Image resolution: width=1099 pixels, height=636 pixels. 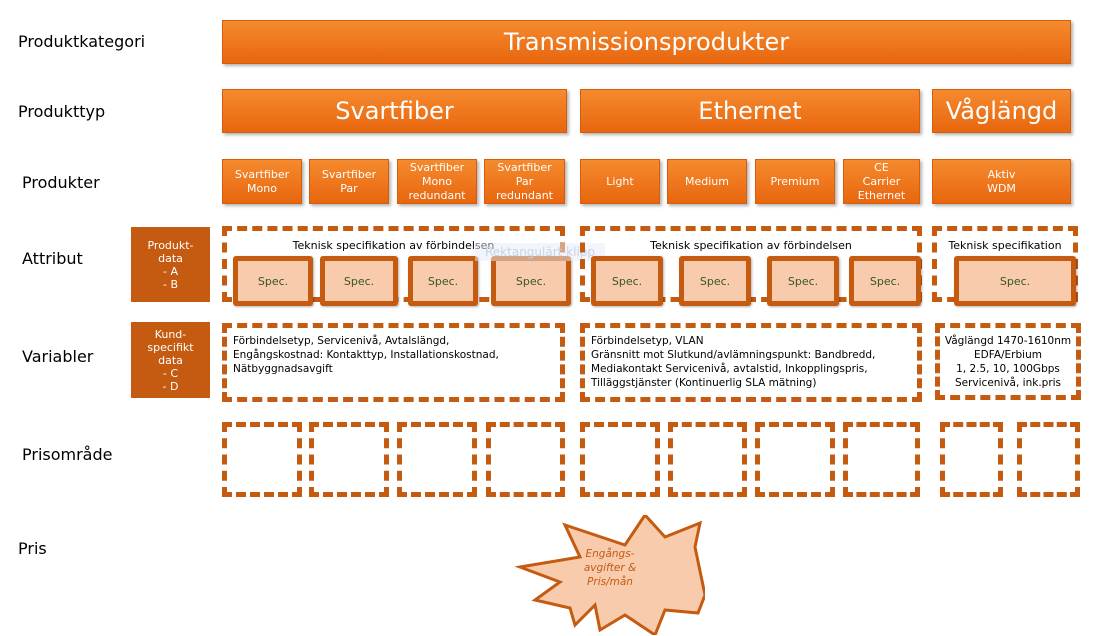 I want to click on row-label-pris: Pris, so click(x=32, y=548).